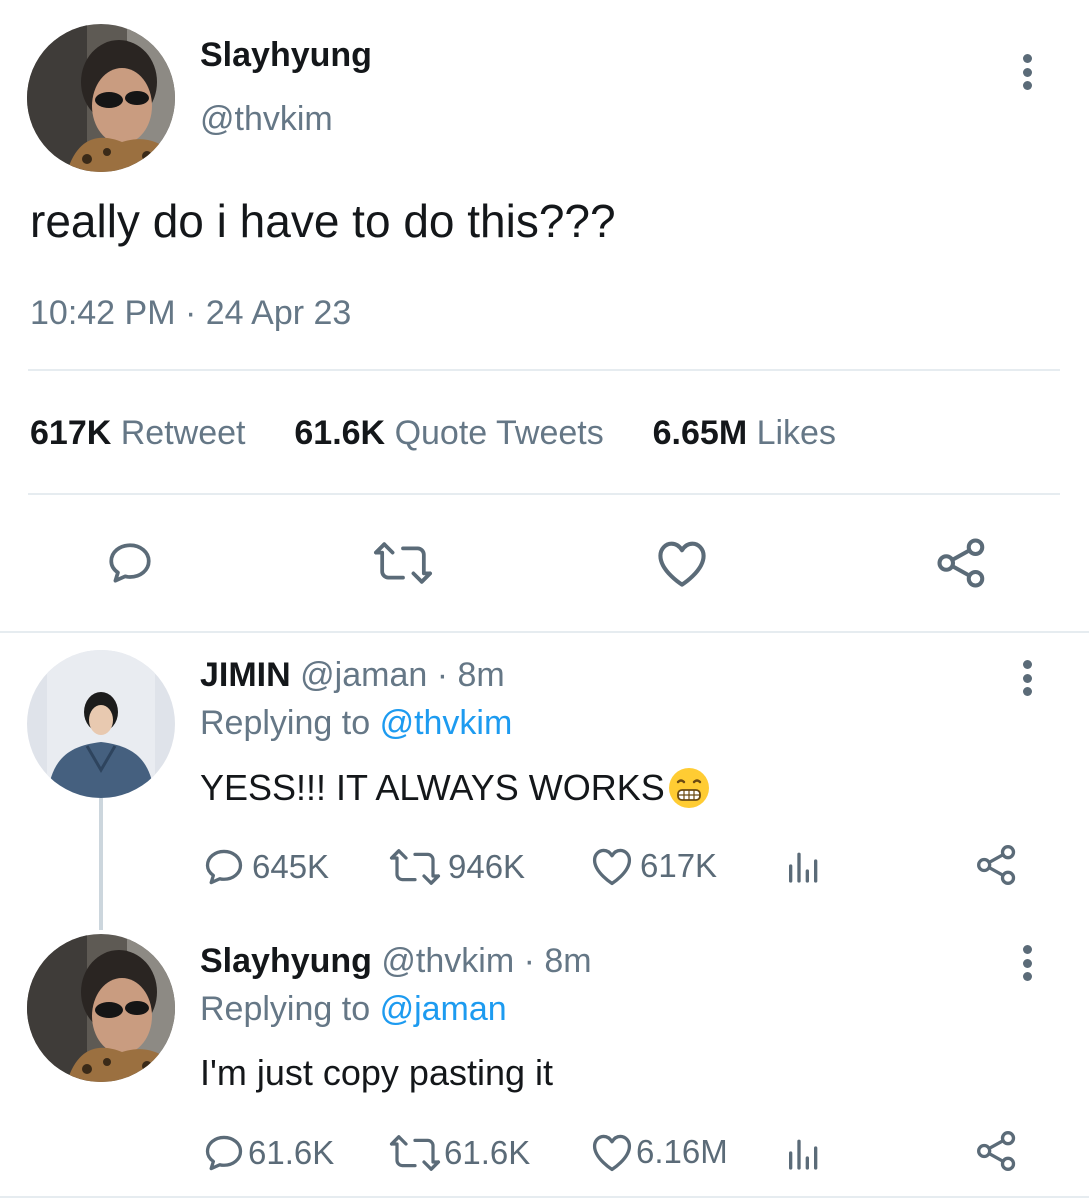 The width and height of the screenshot is (1089, 1200). What do you see at coordinates (183, 433) in the screenshot?
I see `retweets-label: Retweet` at bounding box center [183, 433].